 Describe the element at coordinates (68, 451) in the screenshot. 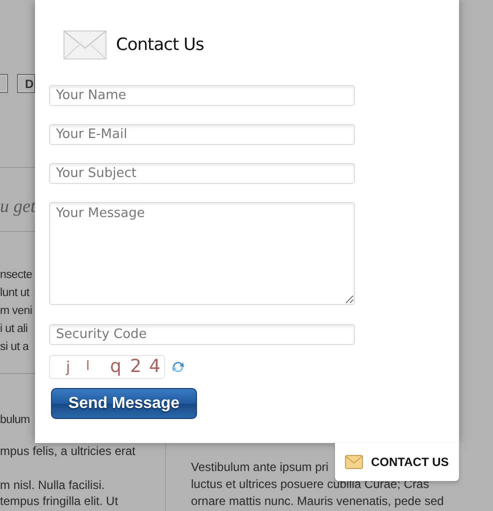

I see `text-line: mpus felis, a ultricies erat` at that location.